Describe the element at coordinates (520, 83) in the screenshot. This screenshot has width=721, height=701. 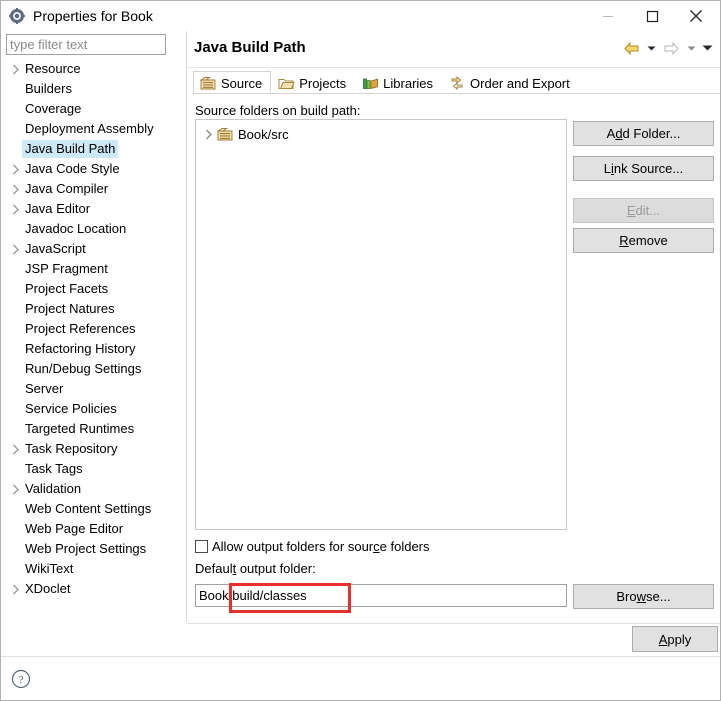
I see `tab-label: Order and Export` at that location.